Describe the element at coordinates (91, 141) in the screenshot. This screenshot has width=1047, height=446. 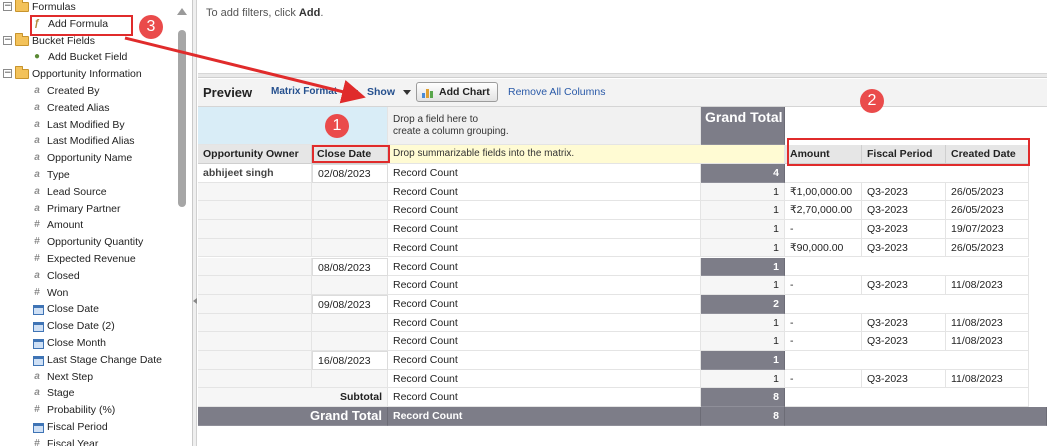
I see `field-tree-item-label: Last Modified Alias` at that location.